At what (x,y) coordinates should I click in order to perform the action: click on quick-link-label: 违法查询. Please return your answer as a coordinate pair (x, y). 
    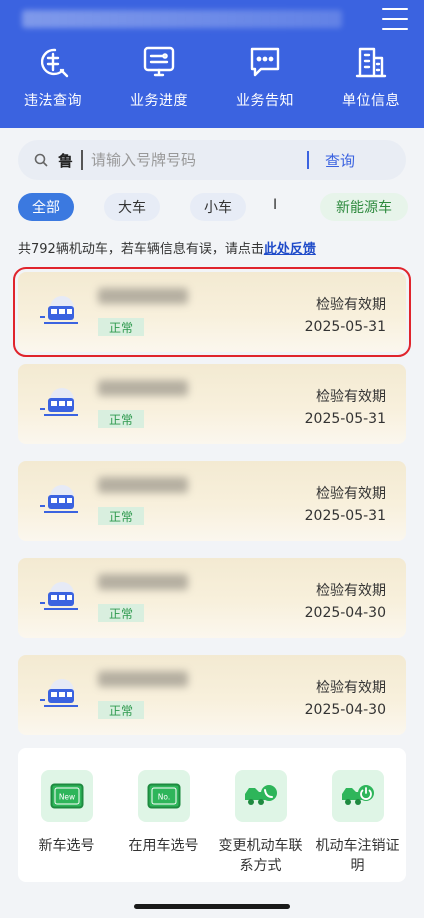
    Looking at the image, I should click on (53, 101).